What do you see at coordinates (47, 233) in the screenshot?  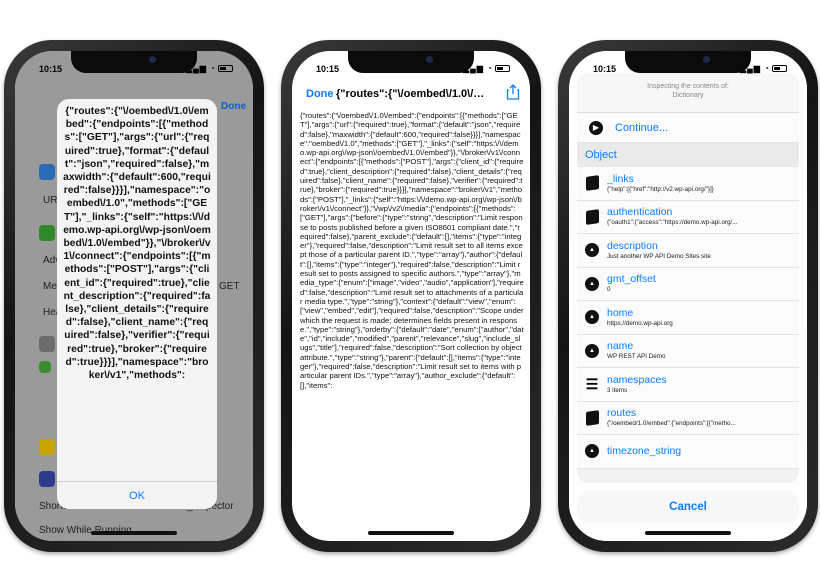 I see `download-icon` at bounding box center [47, 233].